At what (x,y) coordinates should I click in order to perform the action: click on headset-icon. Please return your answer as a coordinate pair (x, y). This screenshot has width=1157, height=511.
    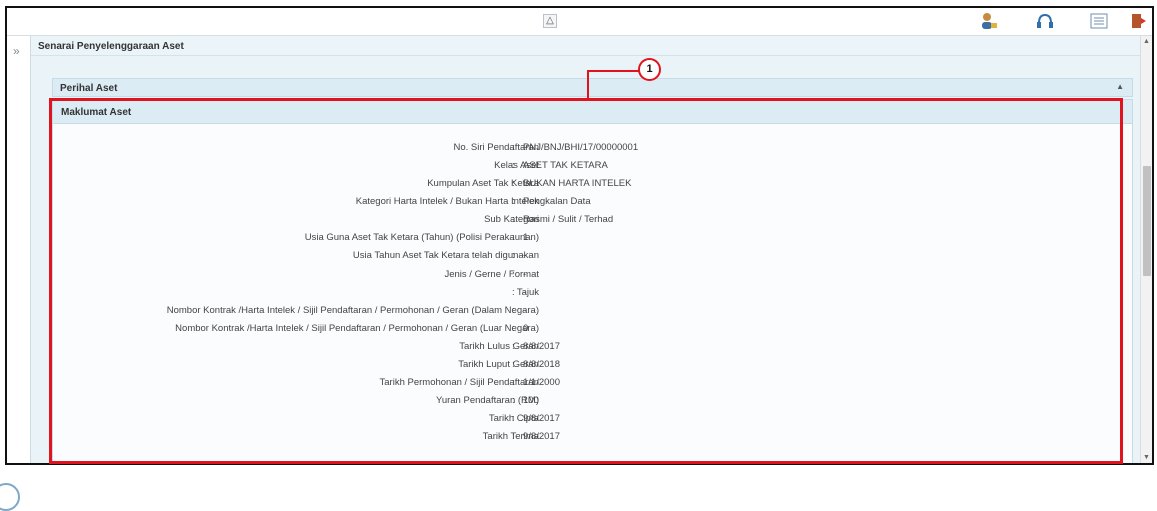
    Looking at the image, I should click on (1045, 21).